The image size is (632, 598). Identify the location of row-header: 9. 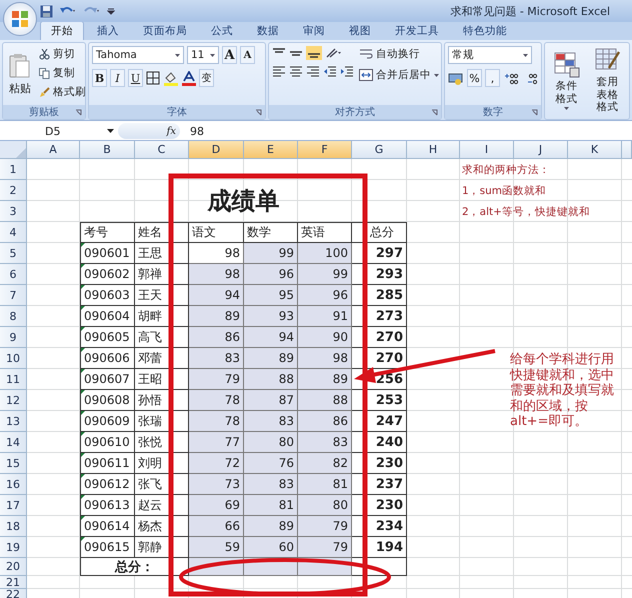
(13, 337).